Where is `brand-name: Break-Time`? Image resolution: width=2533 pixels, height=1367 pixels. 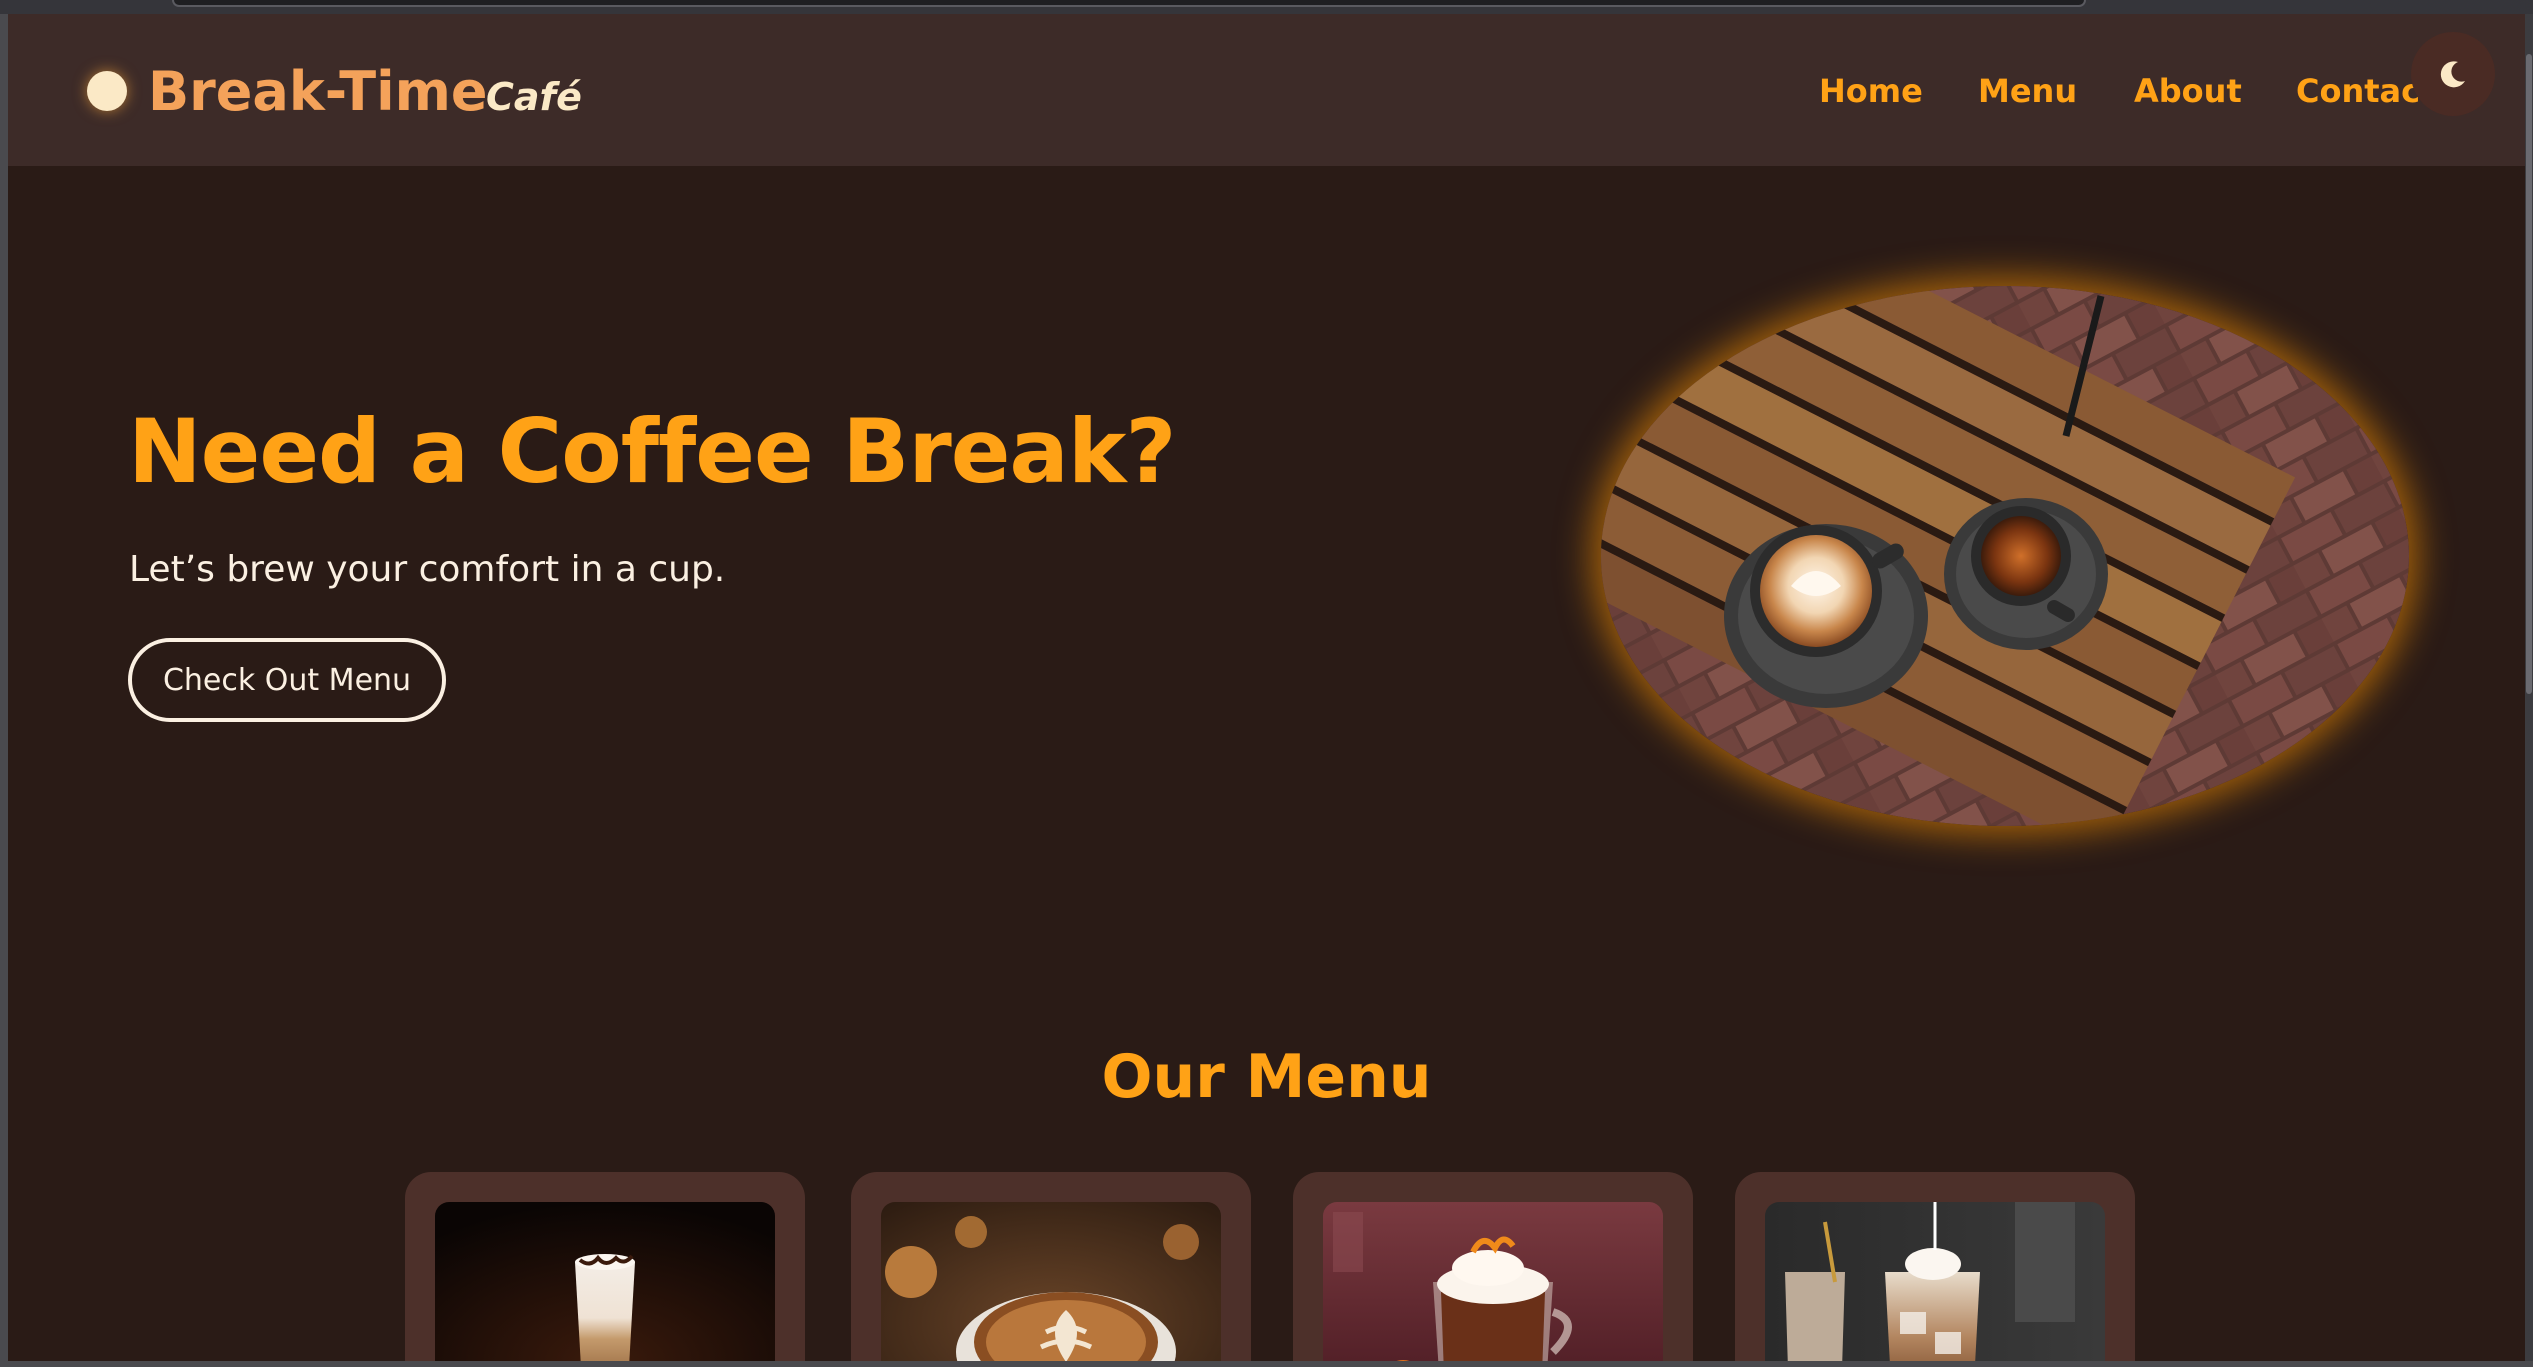 brand-name: Break-Time is located at coordinates (317, 91).